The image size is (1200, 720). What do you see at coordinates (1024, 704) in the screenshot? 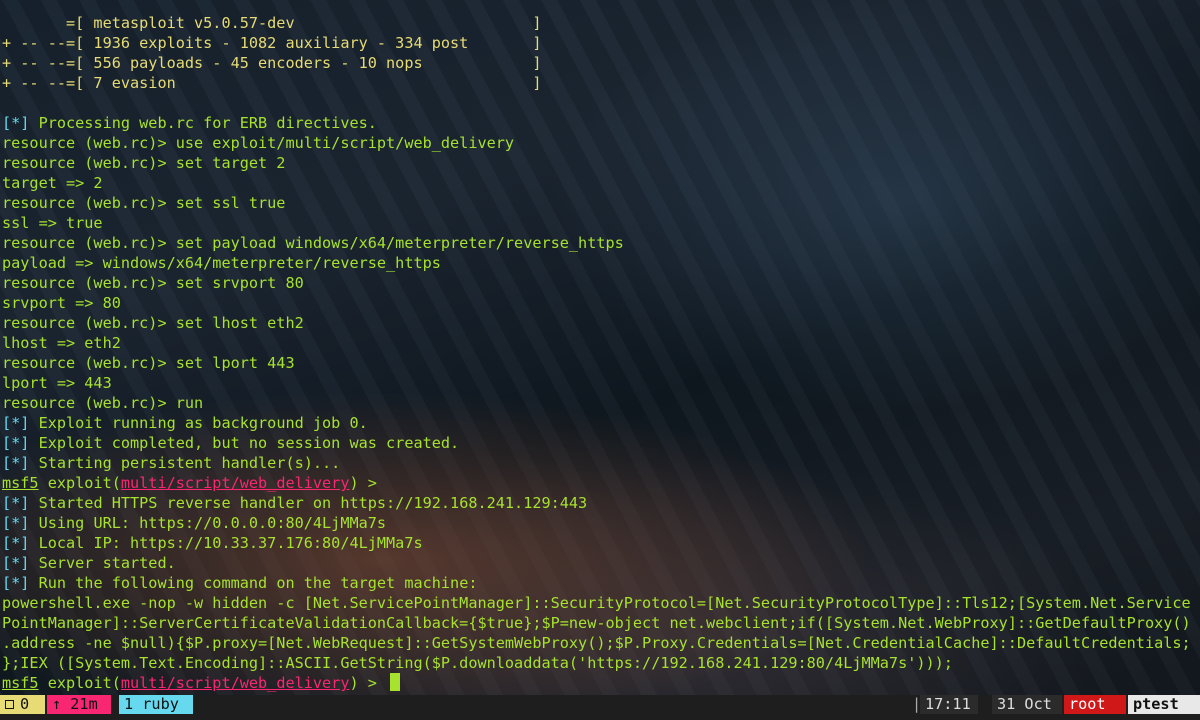
I see `date-text: 31 Oct` at bounding box center [1024, 704].